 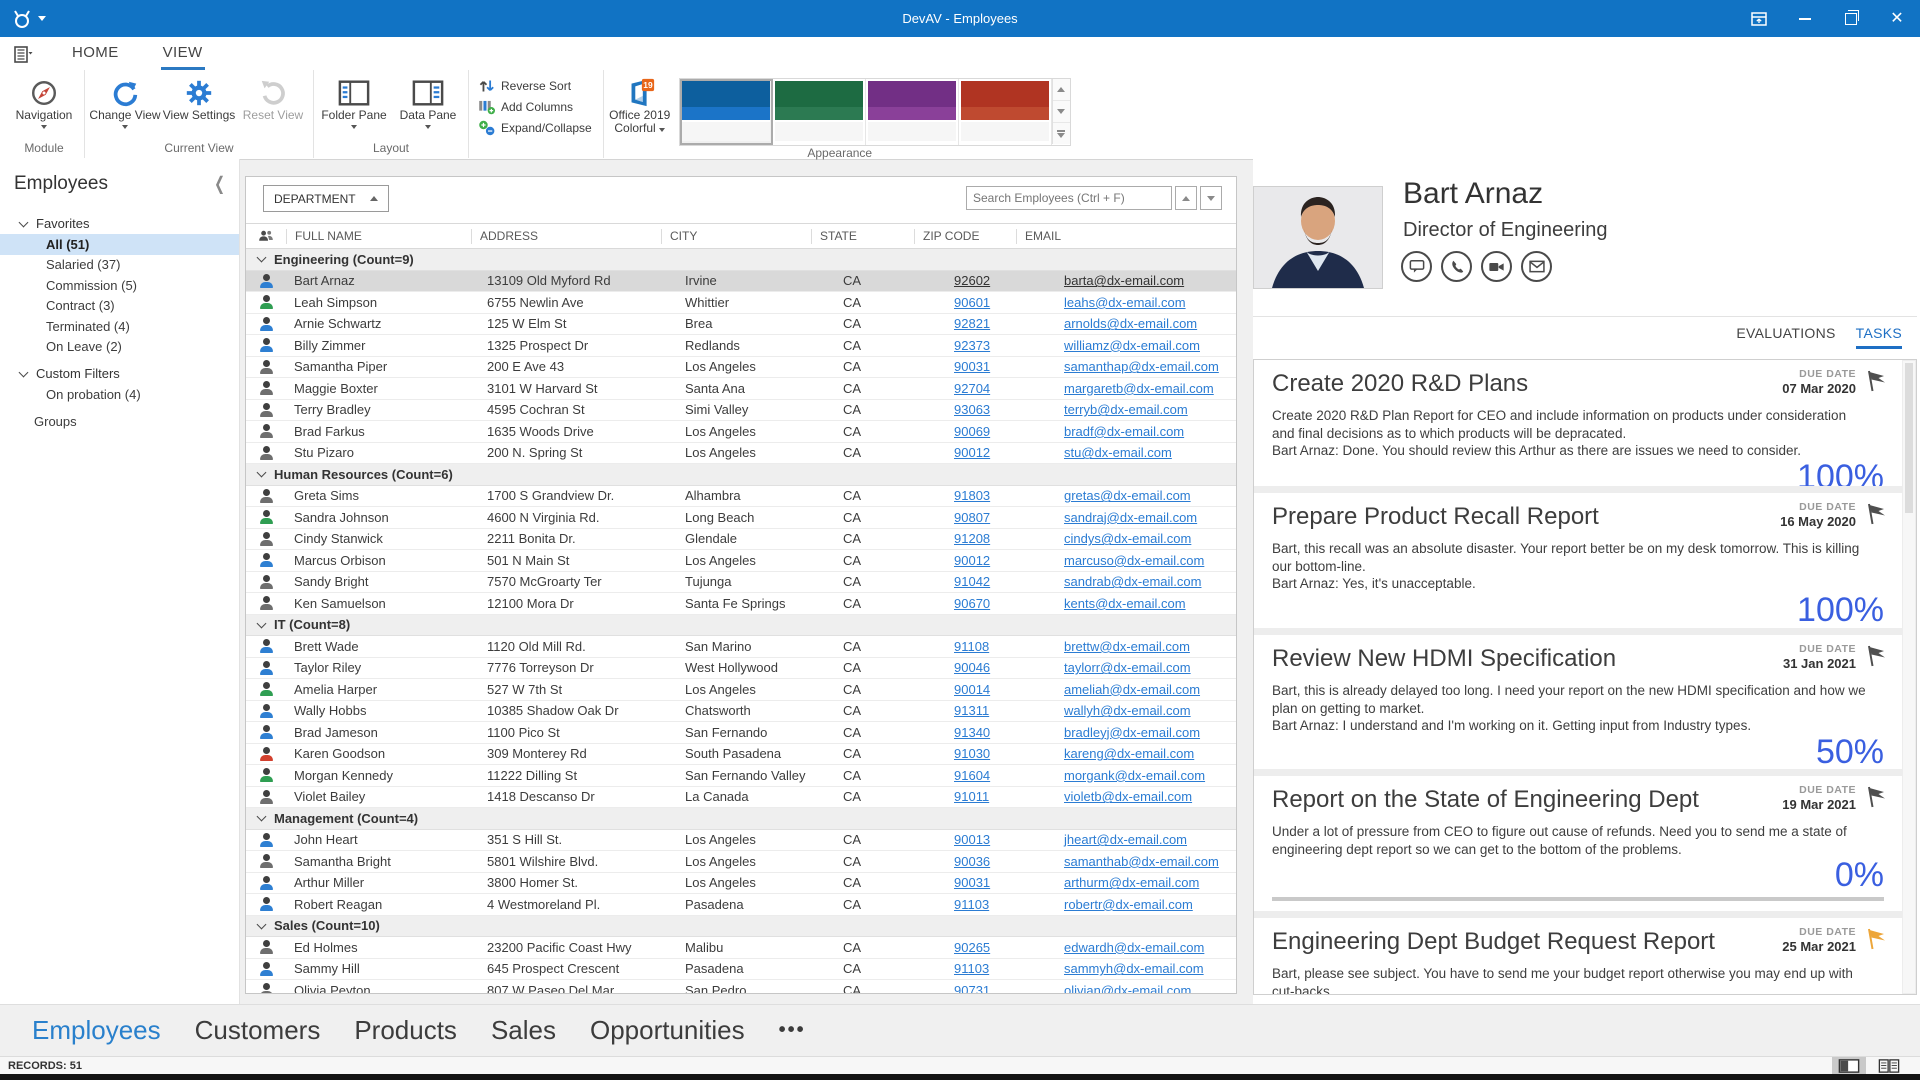 I want to click on expand-collapse-button: Expand/Collapse, so click(x=535, y=128).